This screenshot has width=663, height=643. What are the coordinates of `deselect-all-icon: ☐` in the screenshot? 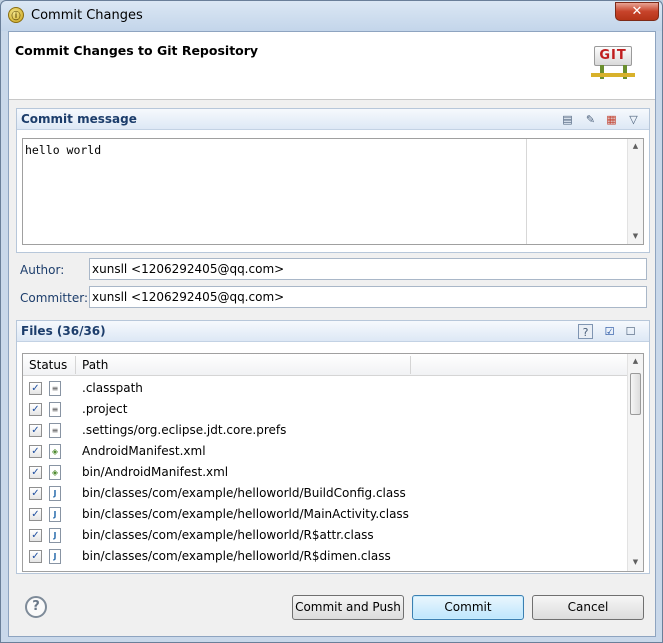 It's located at (630, 331).